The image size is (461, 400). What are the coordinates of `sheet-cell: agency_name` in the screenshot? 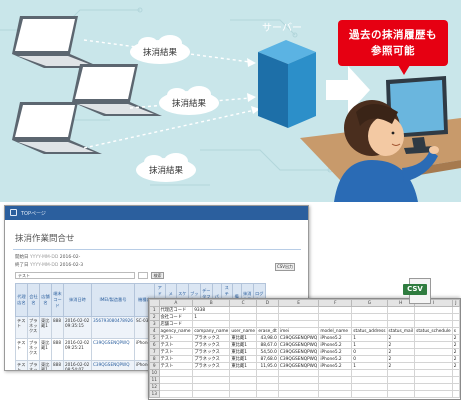 It's located at (176, 331).